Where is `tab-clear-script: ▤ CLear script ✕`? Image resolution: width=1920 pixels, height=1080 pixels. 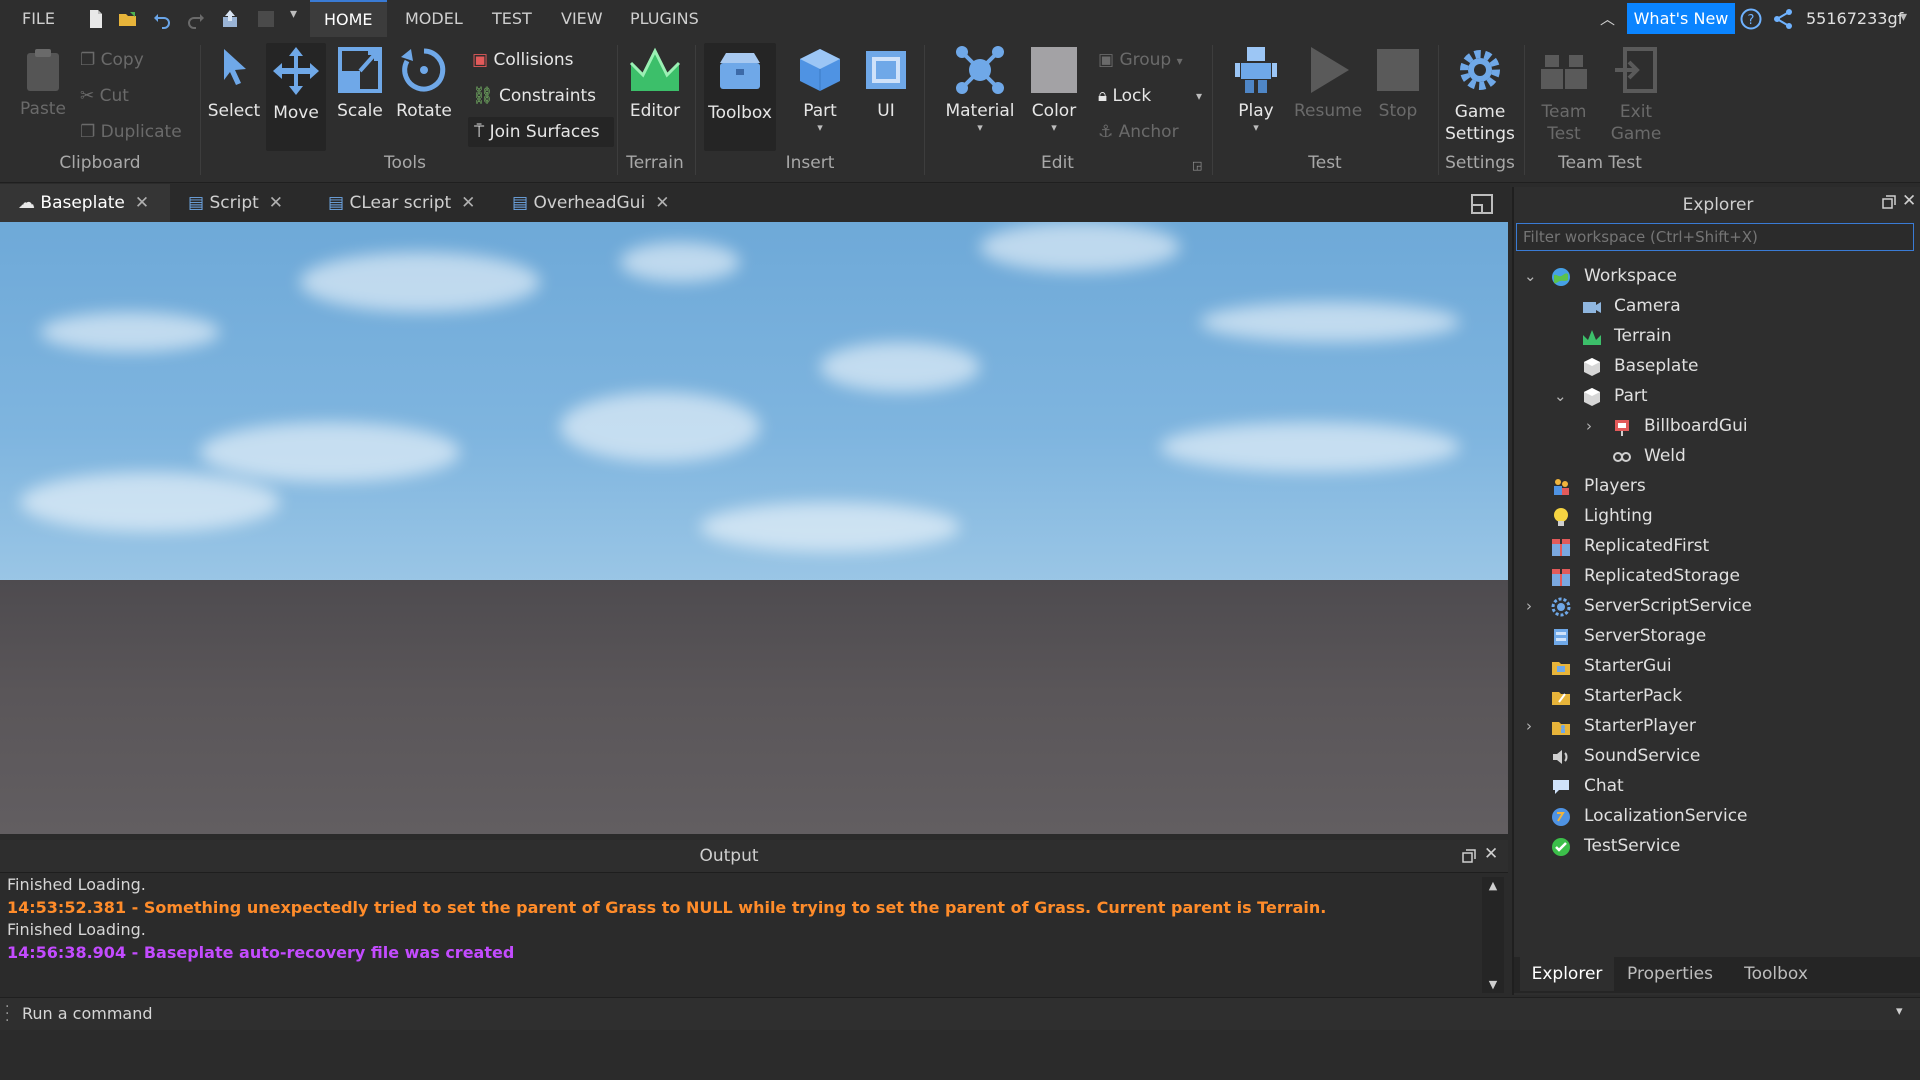 tab-clear-script: ▤ CLear script ✕ is located at coordinates (408, 203).